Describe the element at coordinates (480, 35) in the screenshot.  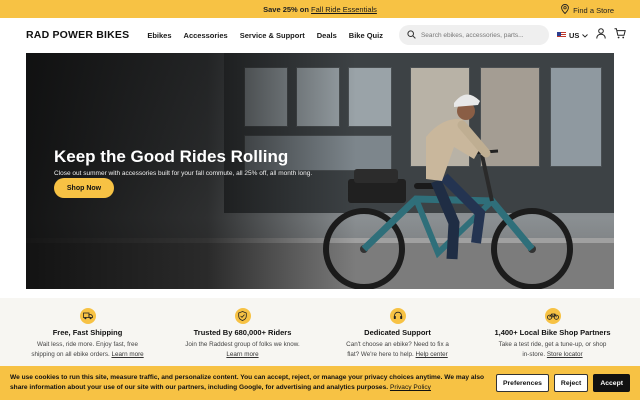
I see `search-input` at that location.